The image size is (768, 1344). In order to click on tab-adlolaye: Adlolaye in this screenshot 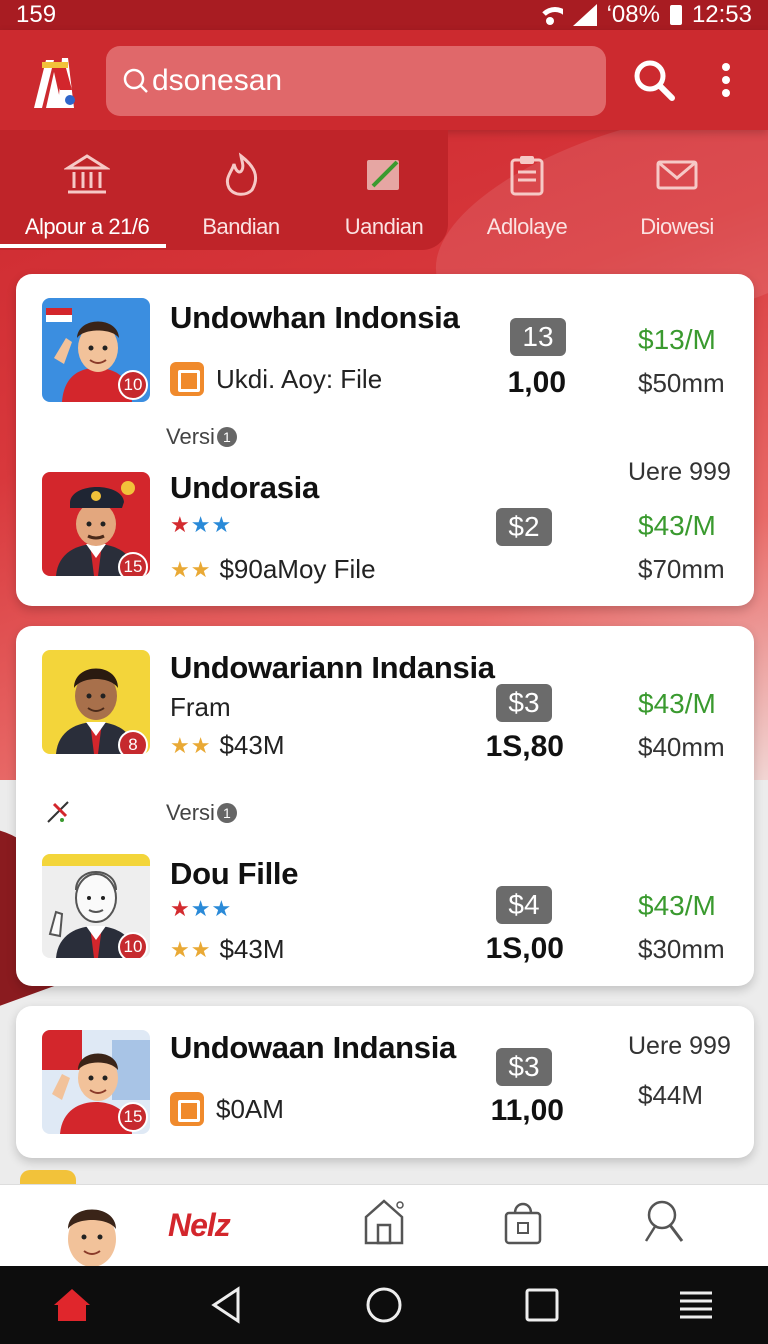, I will do `click(527, 190)`.